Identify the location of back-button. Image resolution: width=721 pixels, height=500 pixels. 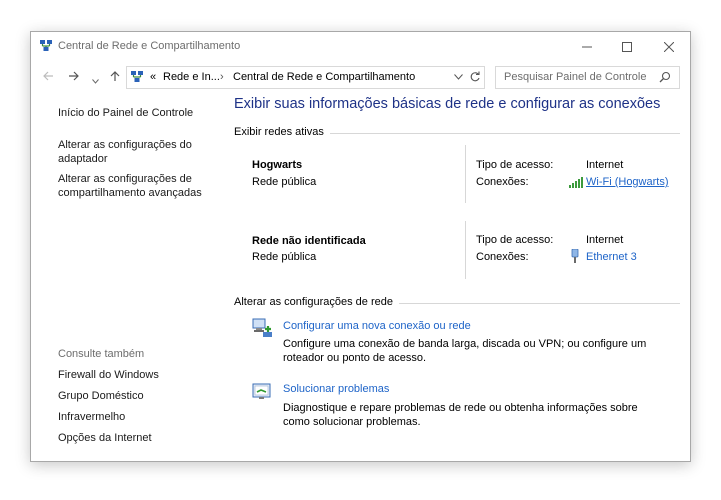
(48, 77).